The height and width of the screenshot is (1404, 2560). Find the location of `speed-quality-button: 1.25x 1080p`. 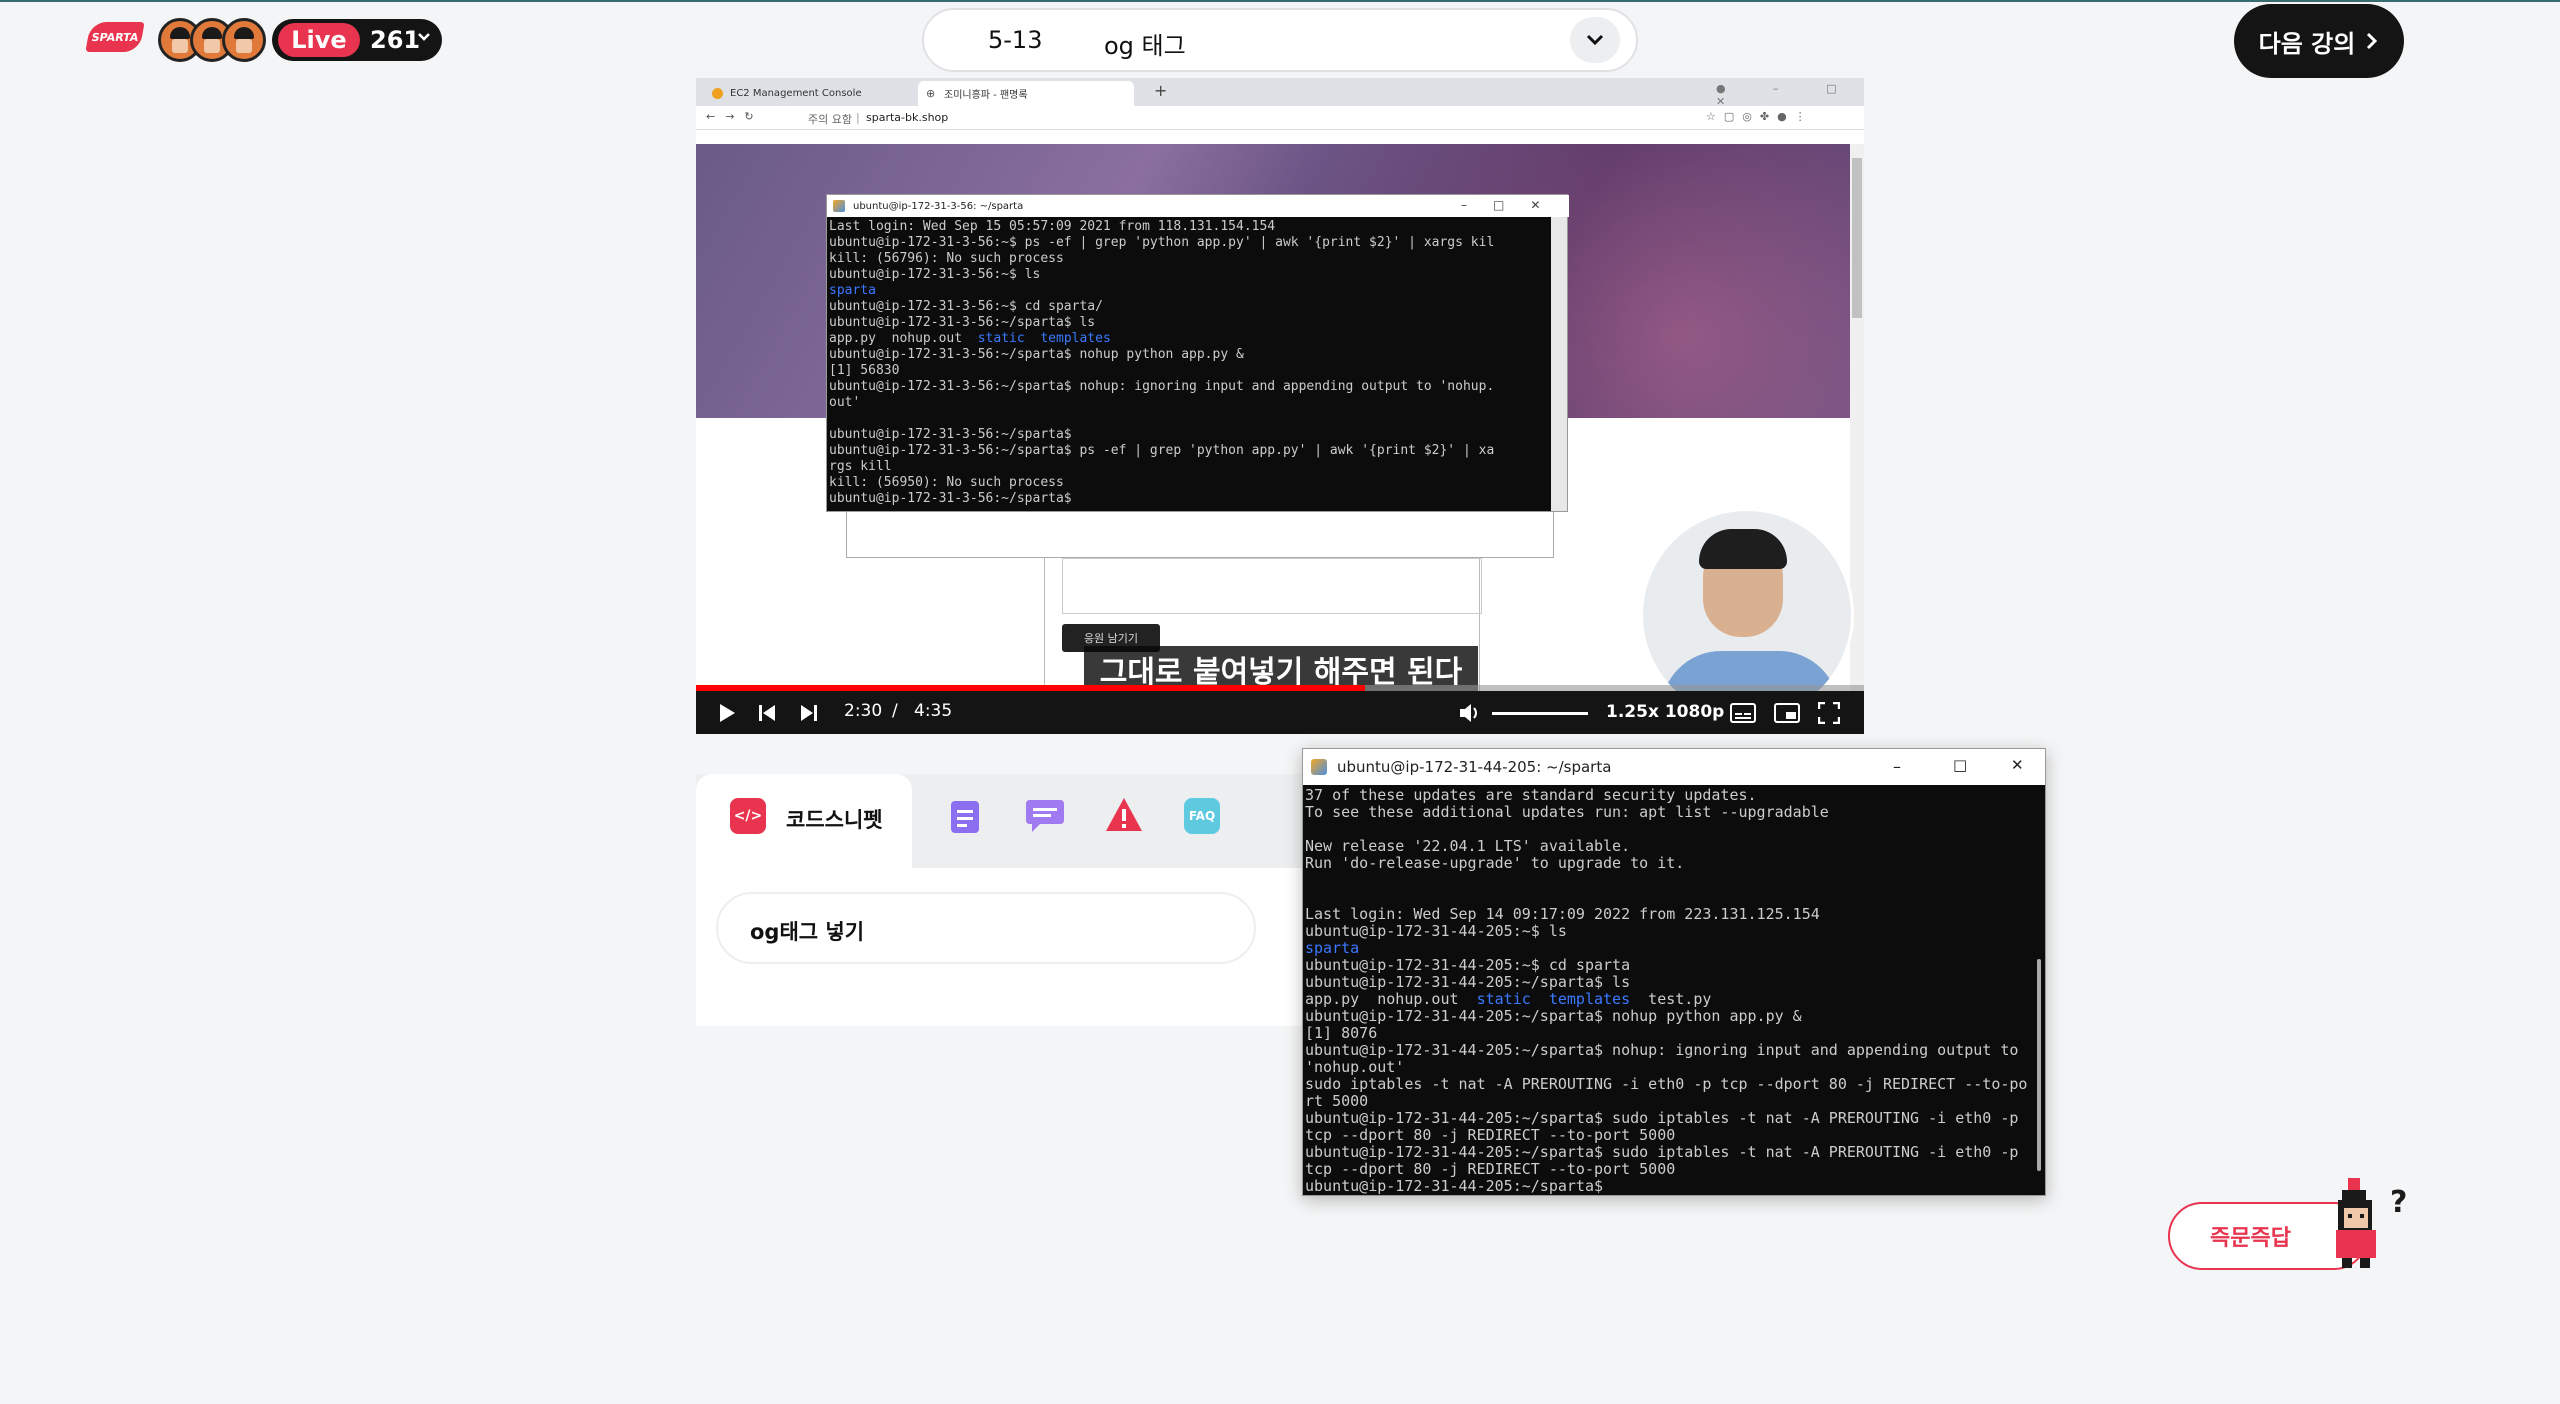

speed-quality-button: 1.25x 1080p is located at coordinates (1665, 712).